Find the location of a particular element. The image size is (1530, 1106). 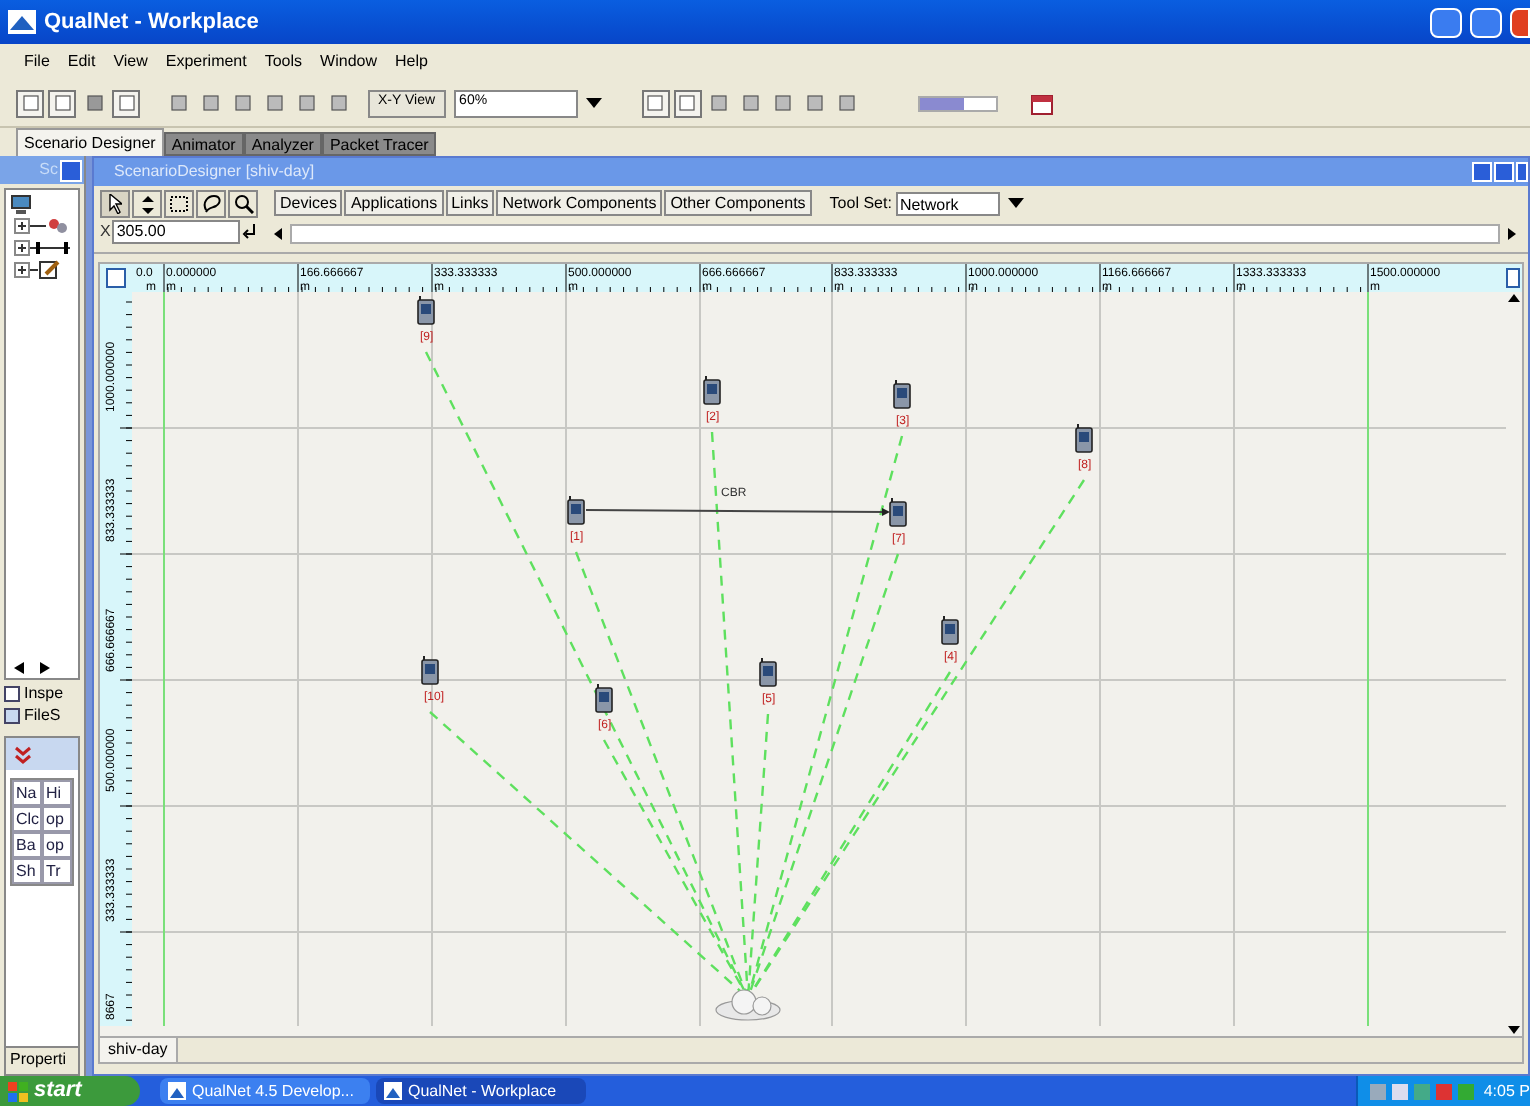

category-tab: Network Components is located at coordinates (579, 203).